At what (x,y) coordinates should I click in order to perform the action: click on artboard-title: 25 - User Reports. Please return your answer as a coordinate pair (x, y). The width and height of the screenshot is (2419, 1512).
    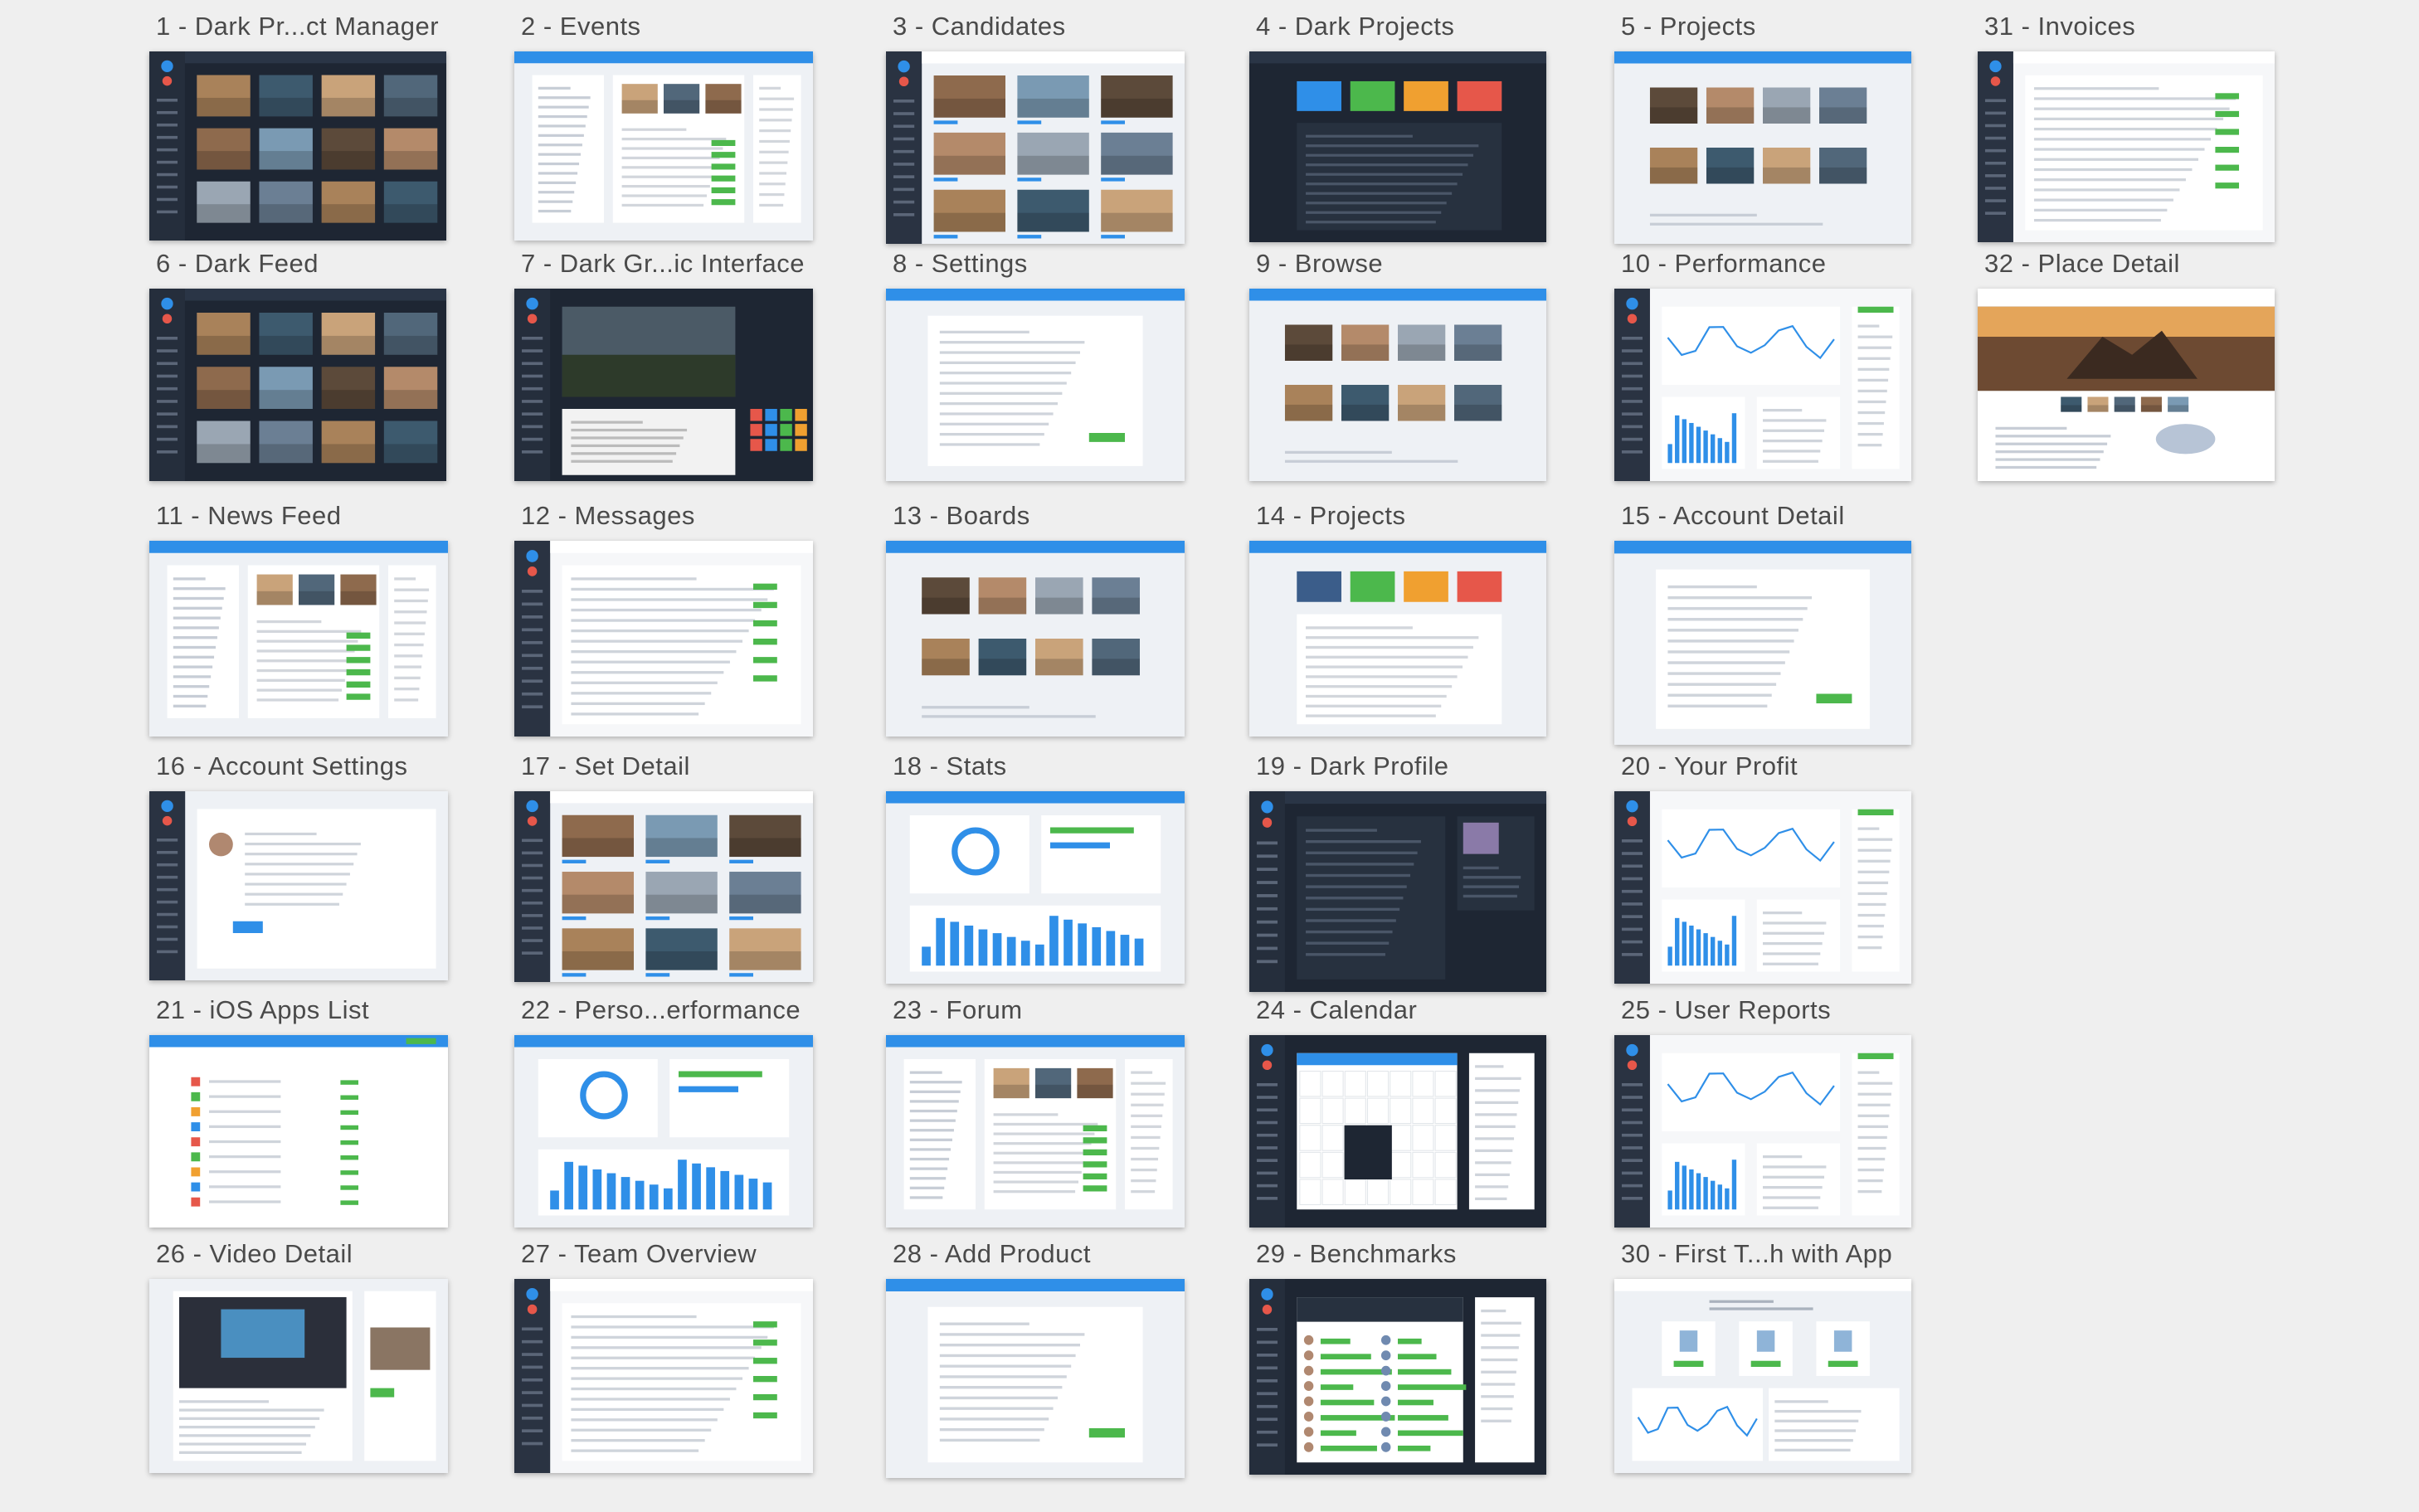
    Looking at the image, I should click on (1726, 1010).